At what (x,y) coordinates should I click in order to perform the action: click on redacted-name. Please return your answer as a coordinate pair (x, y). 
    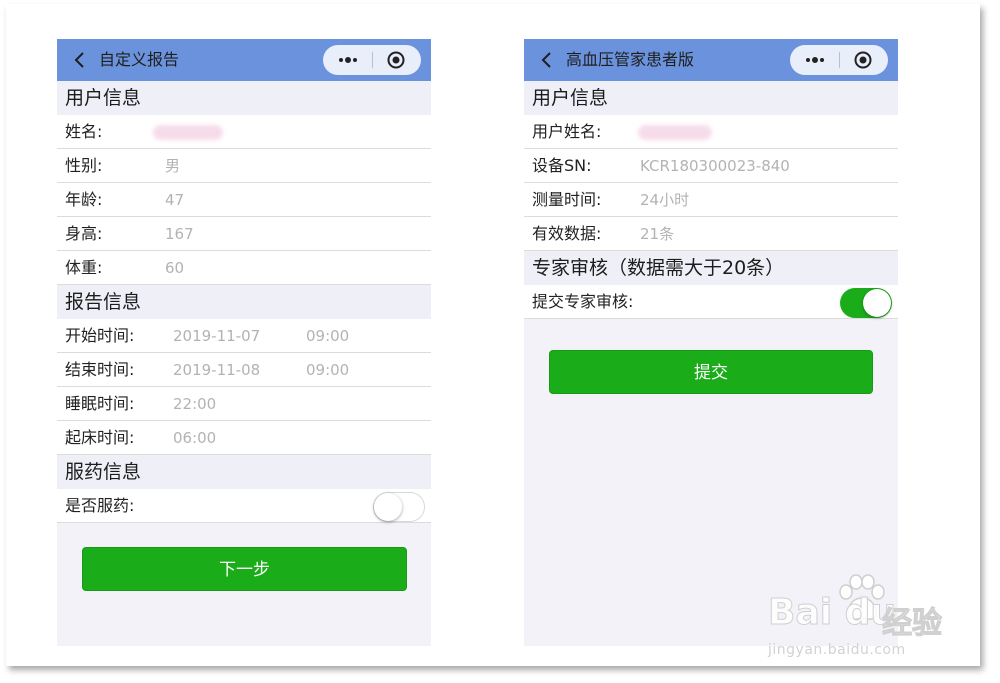
    Looking at the image, I should click on (188, 132).